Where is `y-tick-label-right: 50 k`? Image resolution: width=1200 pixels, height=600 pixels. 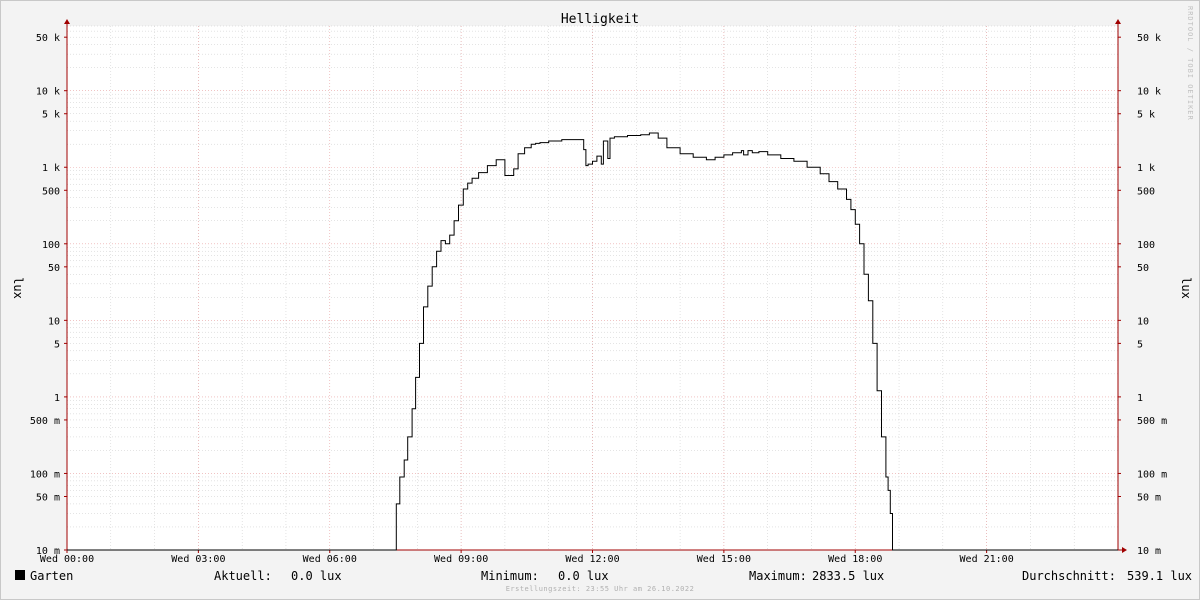 y-tick-label-right: 50 k is located at coordinates (1149, 38).